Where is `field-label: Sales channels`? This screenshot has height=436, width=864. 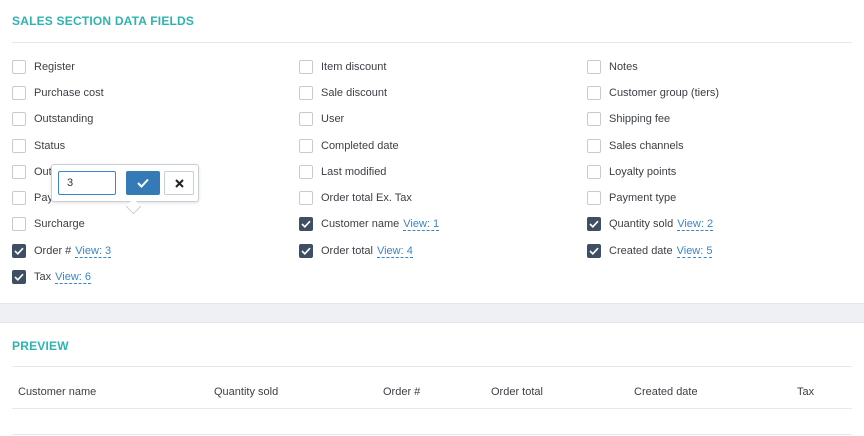 field-label: Sales channels is located at coordinates (646, 146).